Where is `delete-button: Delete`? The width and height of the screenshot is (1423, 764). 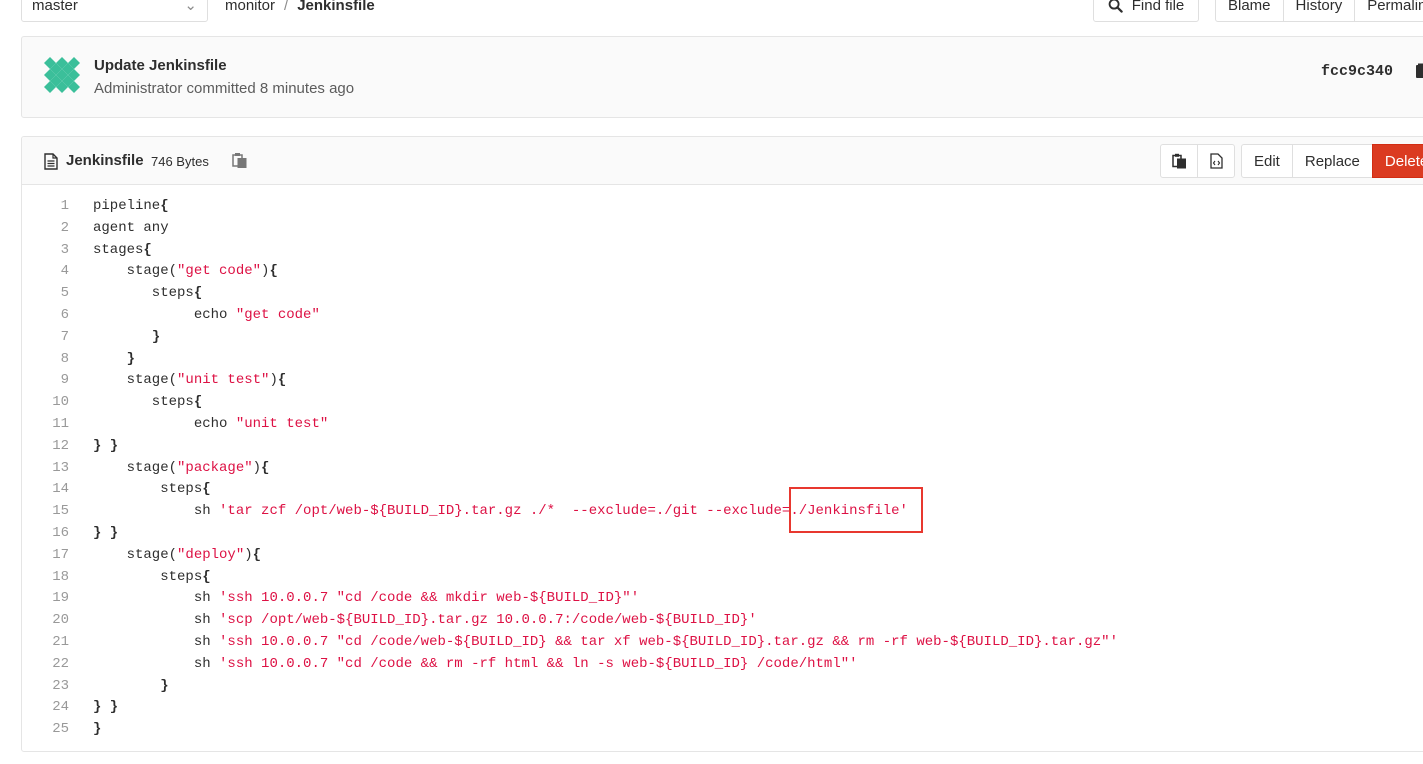 delete-button: Delete is located at coordinates (1397, 161).